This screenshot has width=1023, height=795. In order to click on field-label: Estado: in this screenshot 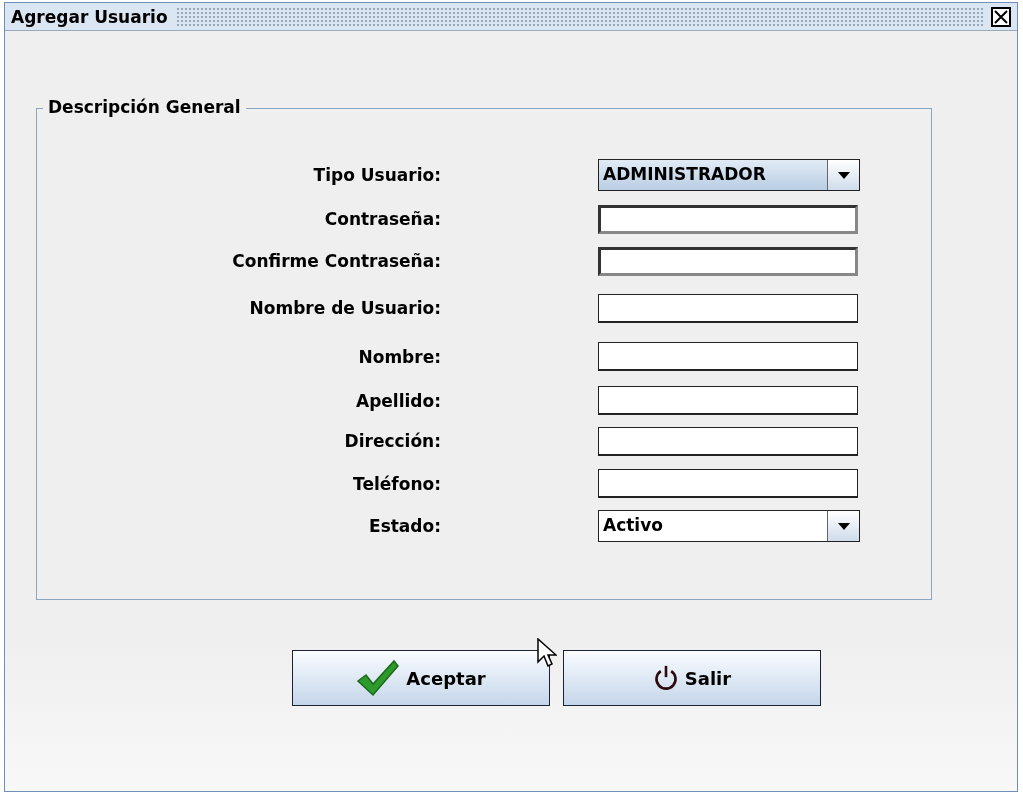, I will do `click(404, 526)`.